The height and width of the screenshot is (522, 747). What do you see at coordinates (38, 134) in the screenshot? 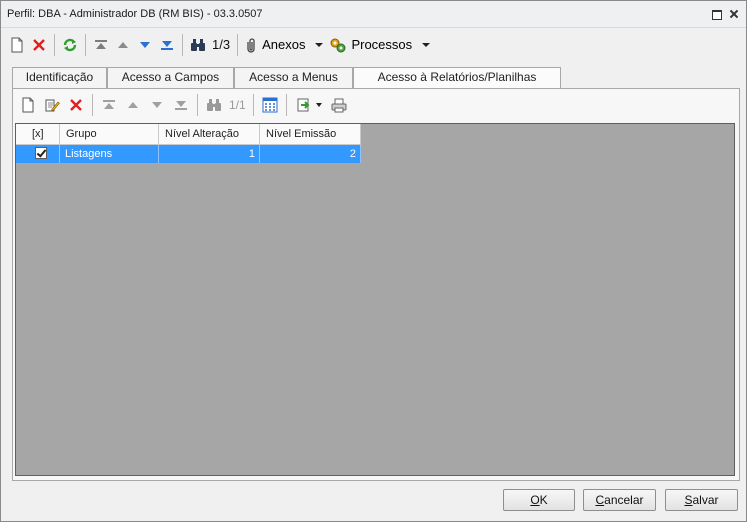
I see `column-header-check: [x]` at bounding box center [38, 134].